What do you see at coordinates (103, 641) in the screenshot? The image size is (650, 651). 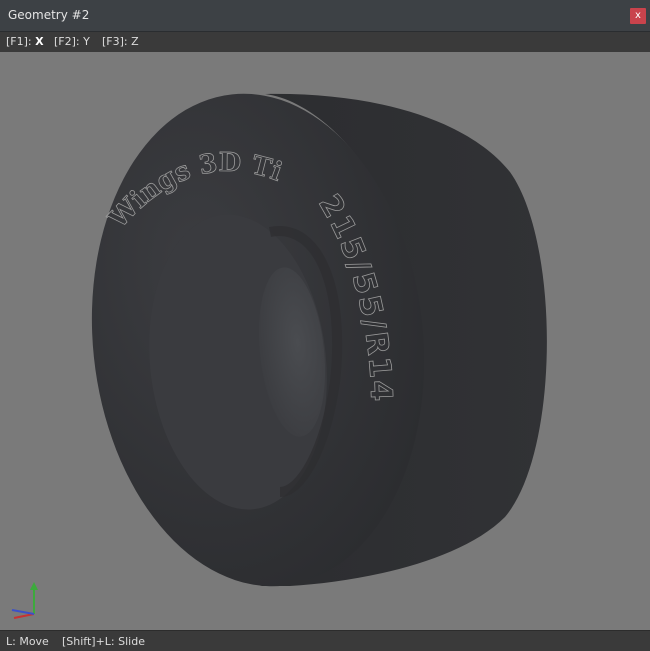 I see `status-right: [Shift]+L: Slide` at bounding box center [103, 641].